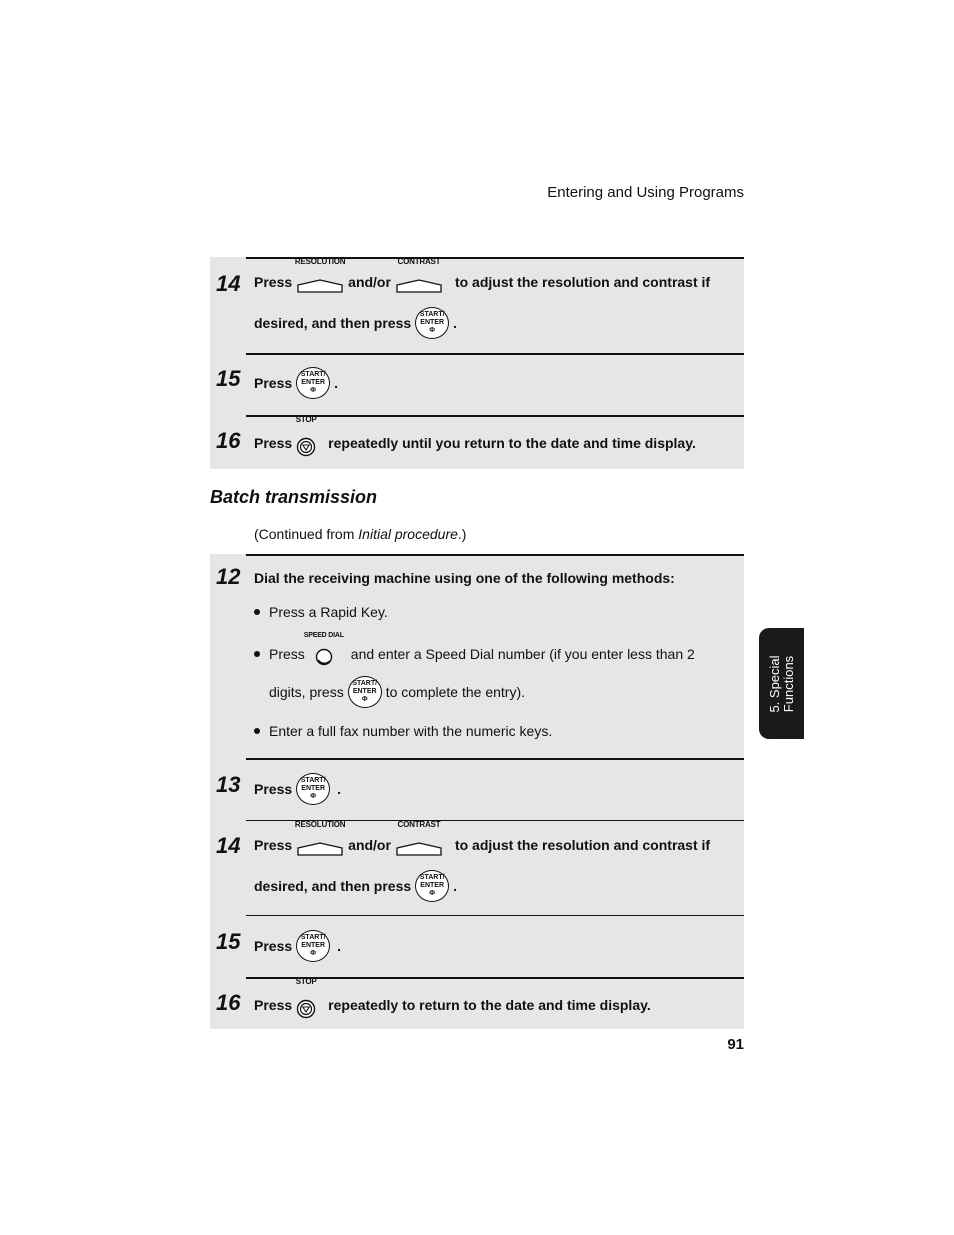 Image resolution: width=954 pixels, height=1235 pixels. I want to click on step-15-batch: 15 Press START/ENTER Φ ., so click(477, 946).